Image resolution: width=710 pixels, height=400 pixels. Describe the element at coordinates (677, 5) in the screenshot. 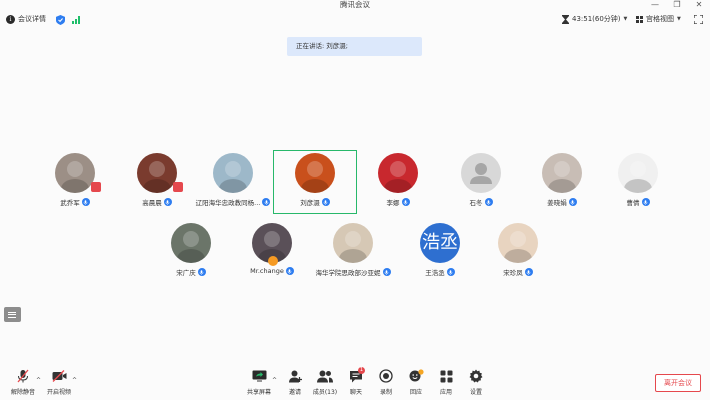

I see `restore-icon: ❐` at that location.